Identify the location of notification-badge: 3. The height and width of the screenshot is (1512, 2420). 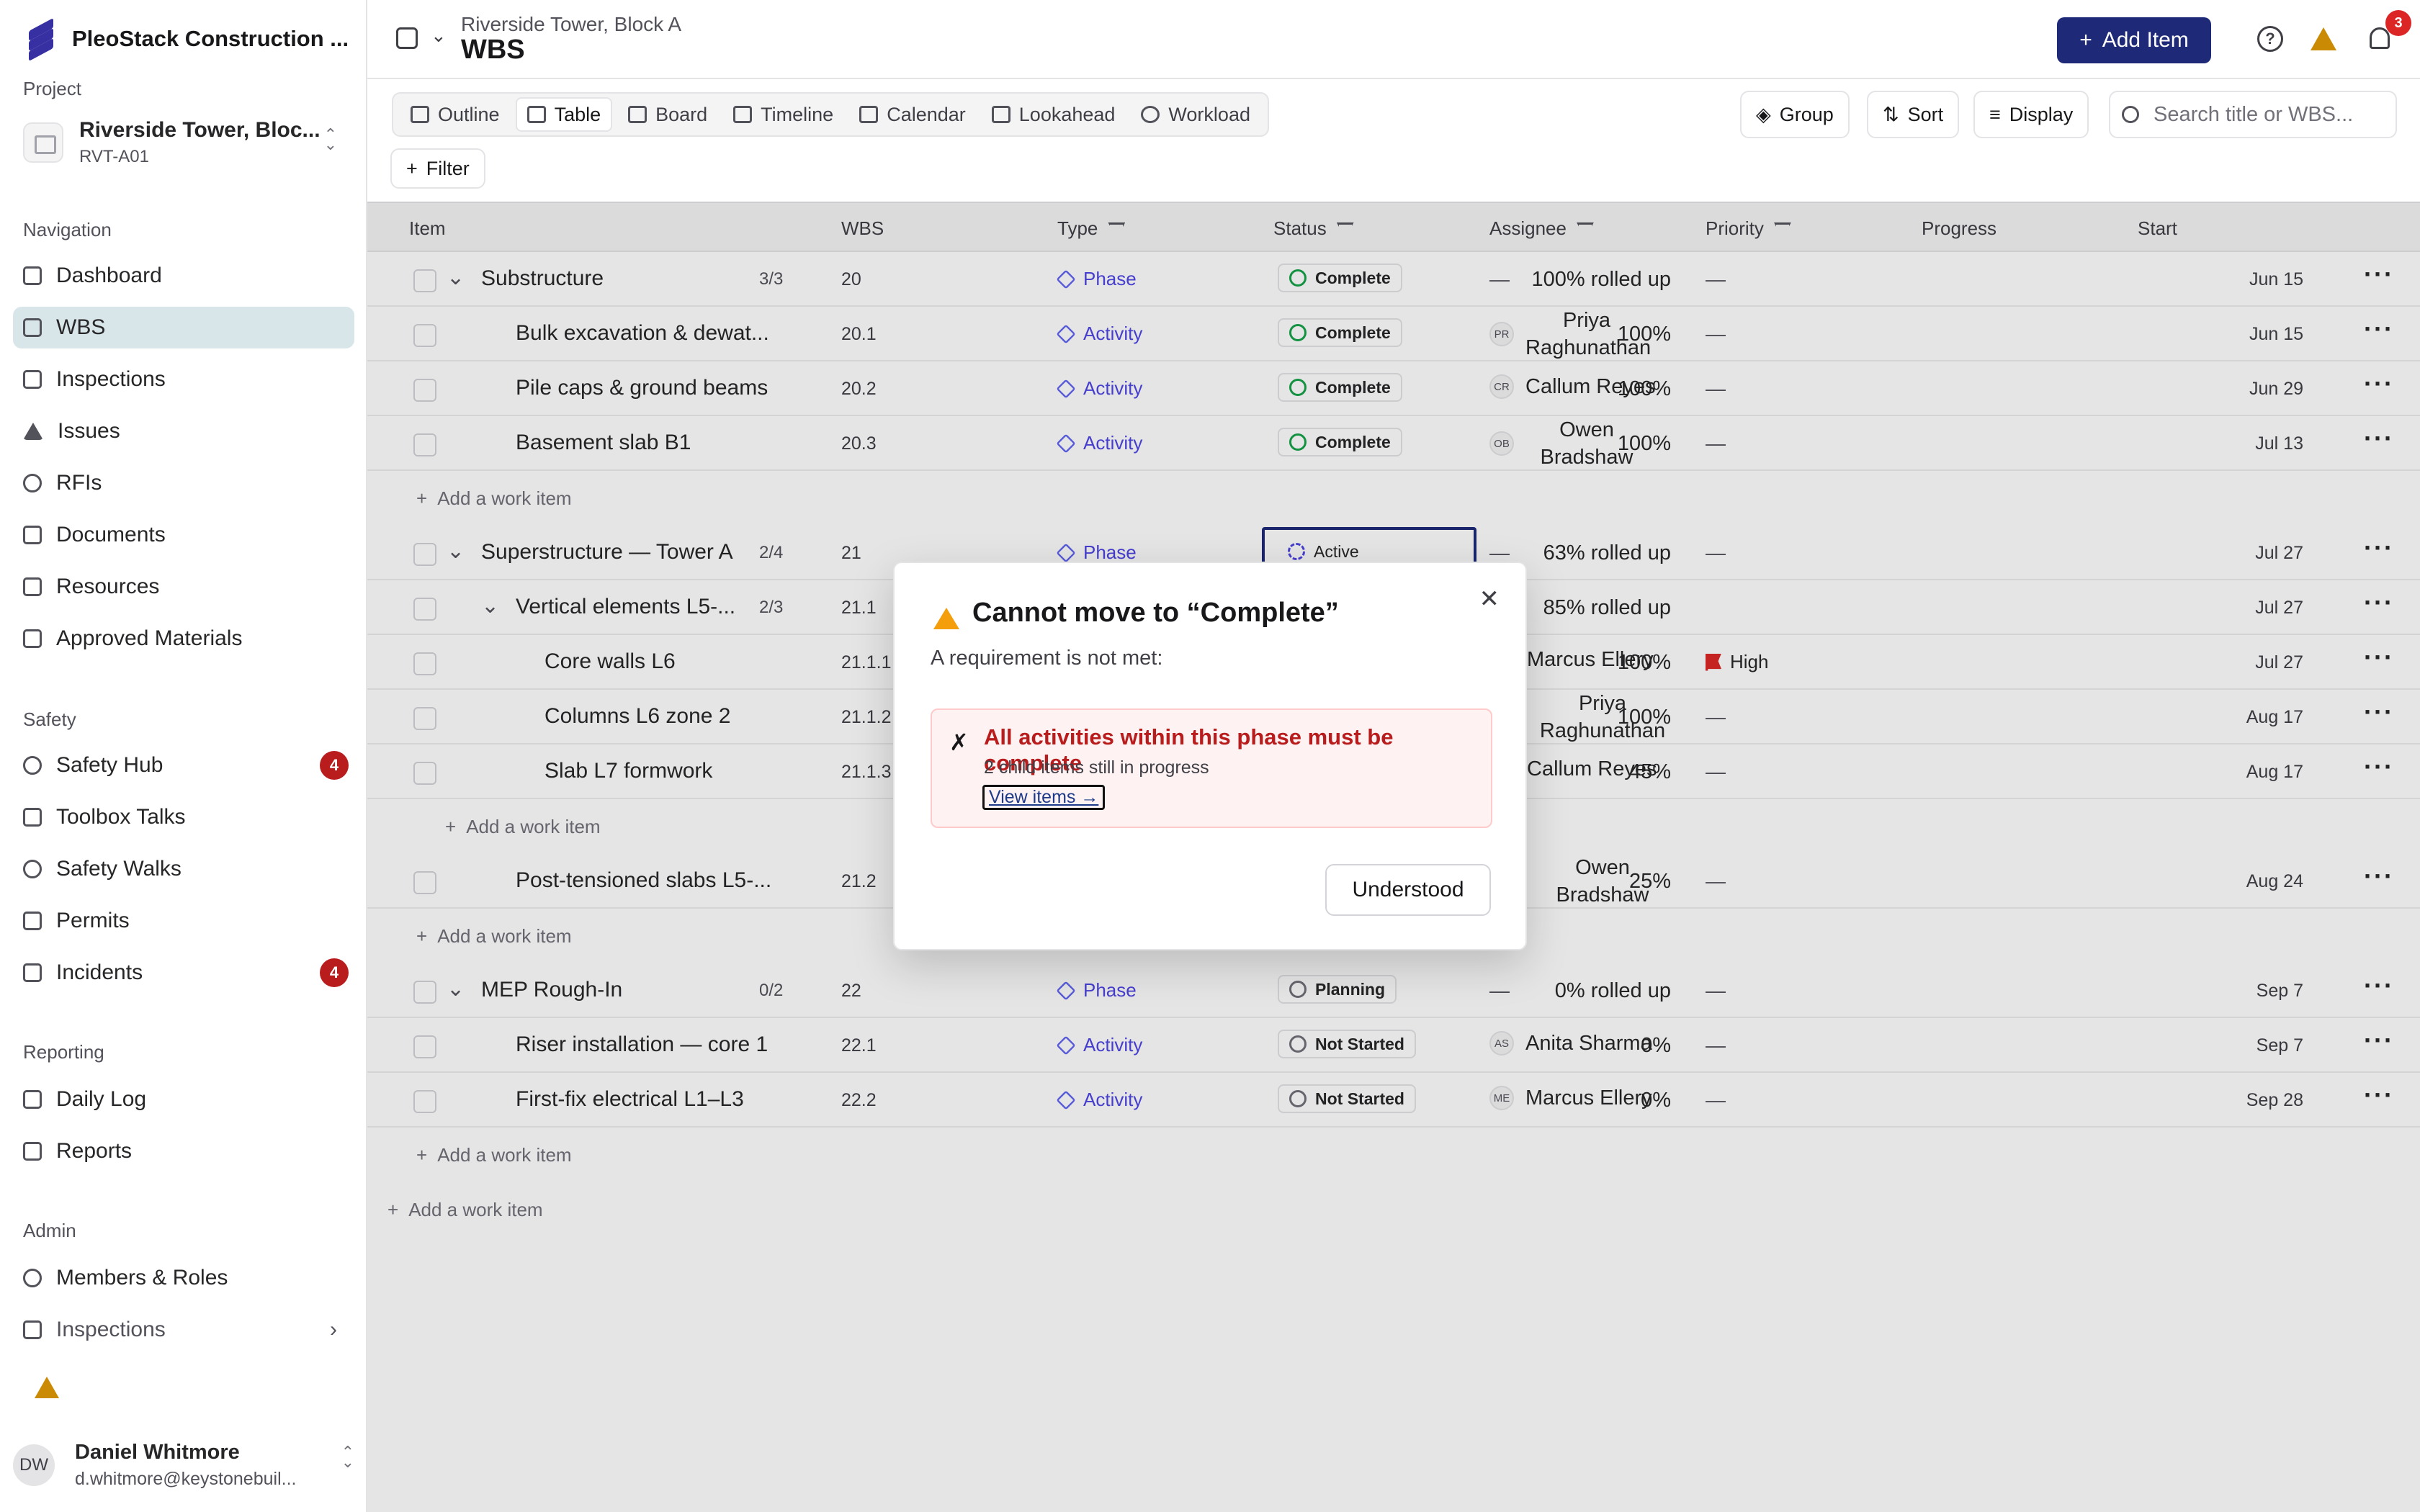
(2398, 23).